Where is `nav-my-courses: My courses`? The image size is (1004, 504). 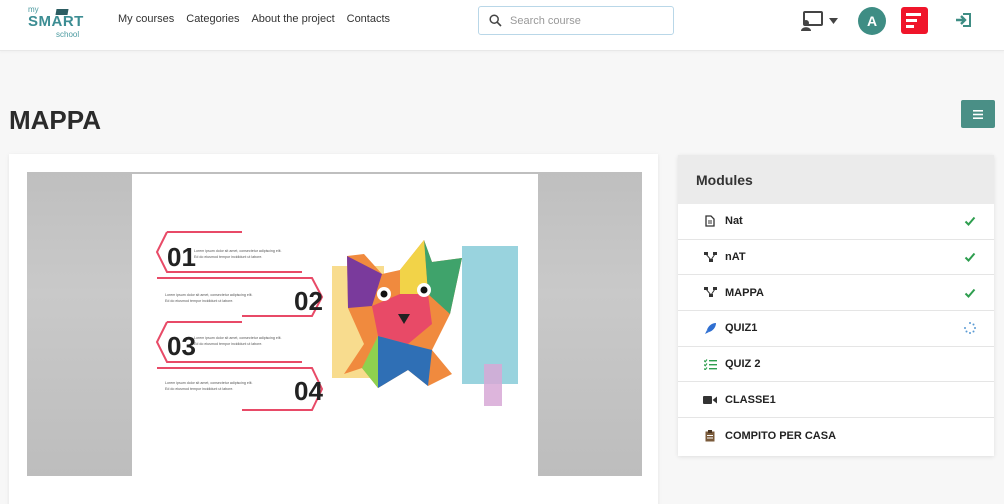 nav-my-courses: My courses is located at coordinates (146, 19).